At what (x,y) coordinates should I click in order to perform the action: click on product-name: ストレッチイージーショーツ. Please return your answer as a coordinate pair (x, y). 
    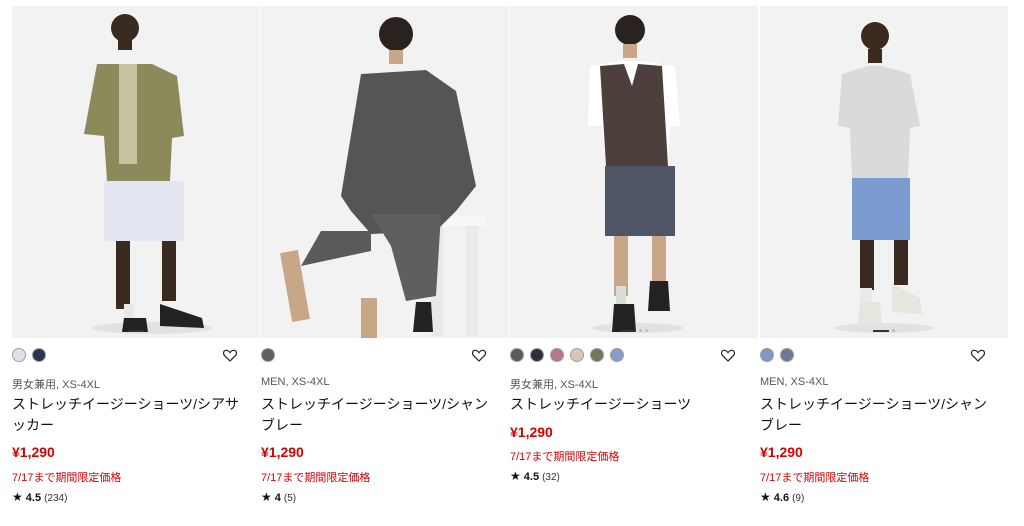
    Looking at the image, I should click on (626, 404).